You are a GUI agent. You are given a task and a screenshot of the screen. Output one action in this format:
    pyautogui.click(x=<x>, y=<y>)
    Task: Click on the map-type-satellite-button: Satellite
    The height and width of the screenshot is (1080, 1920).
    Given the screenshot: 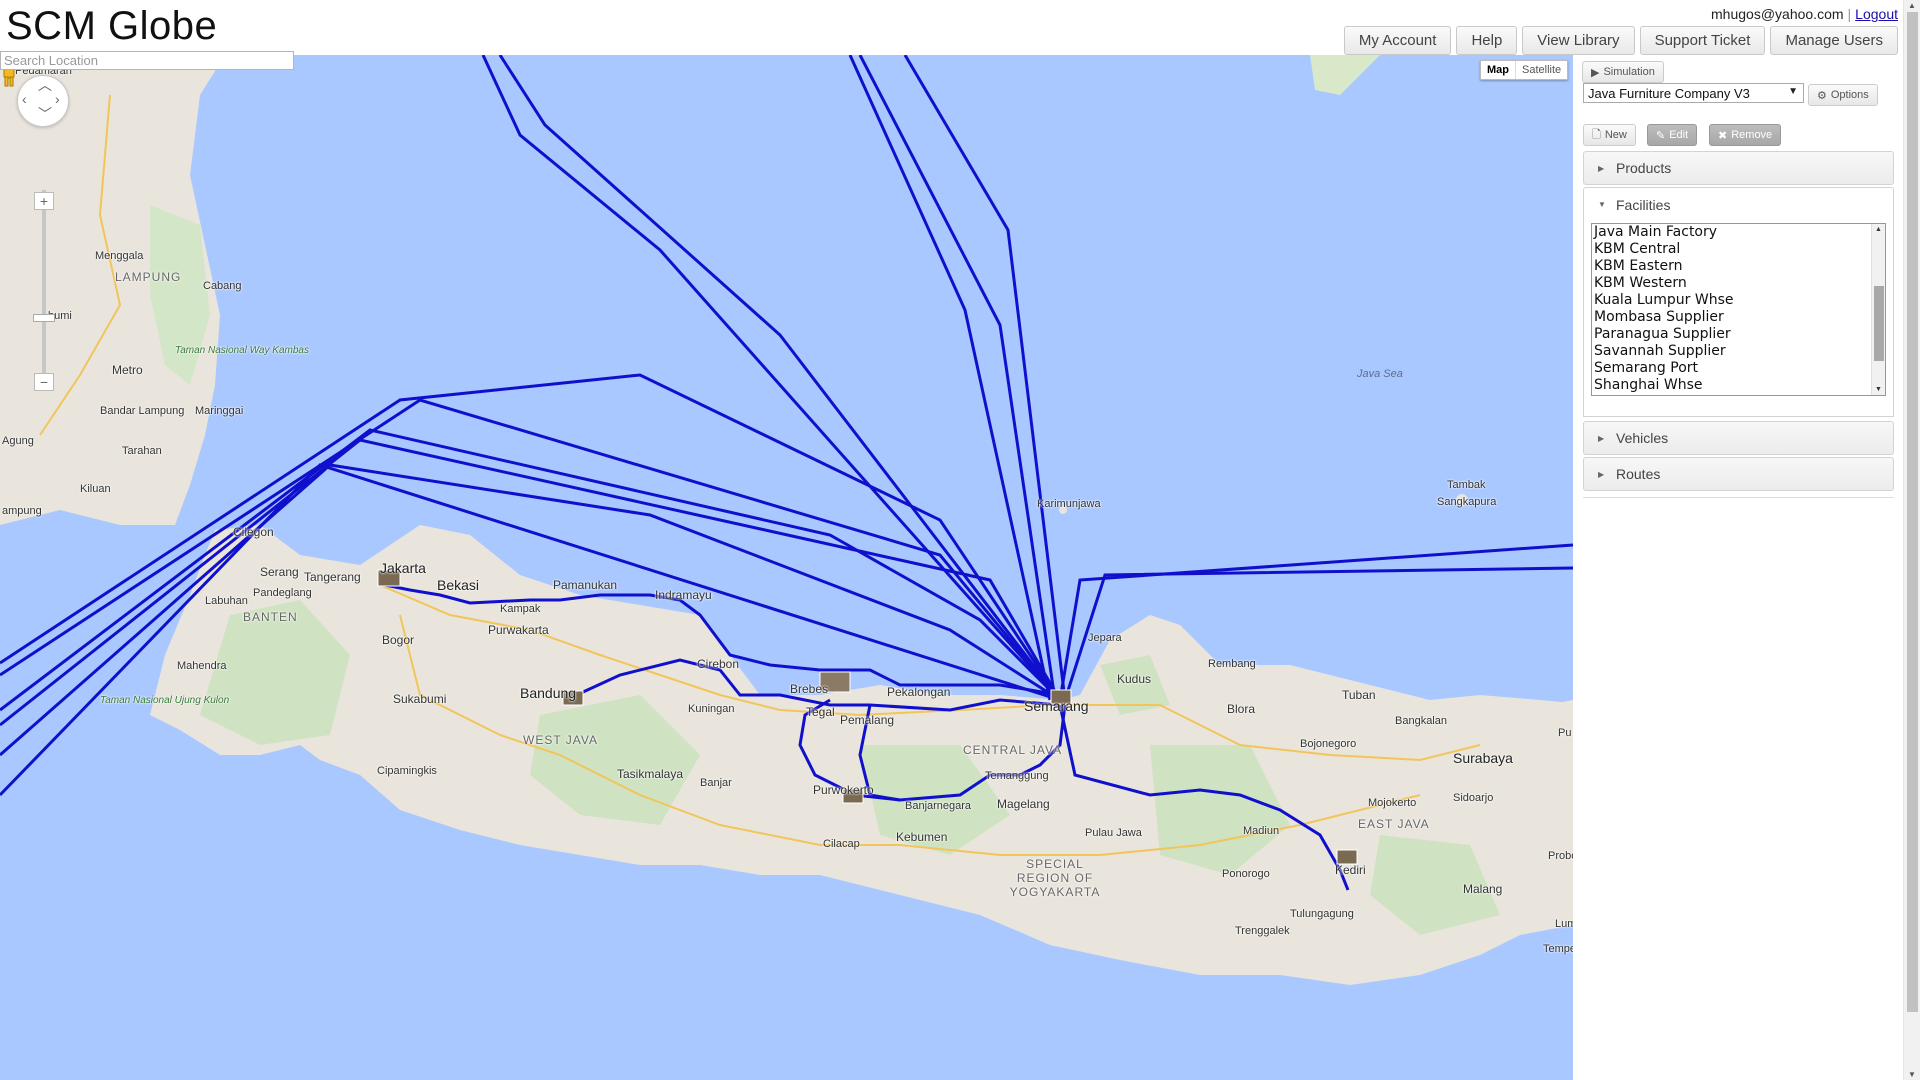 What is the action you would take?
    pyautogui.click(x=1541, y=70)
    